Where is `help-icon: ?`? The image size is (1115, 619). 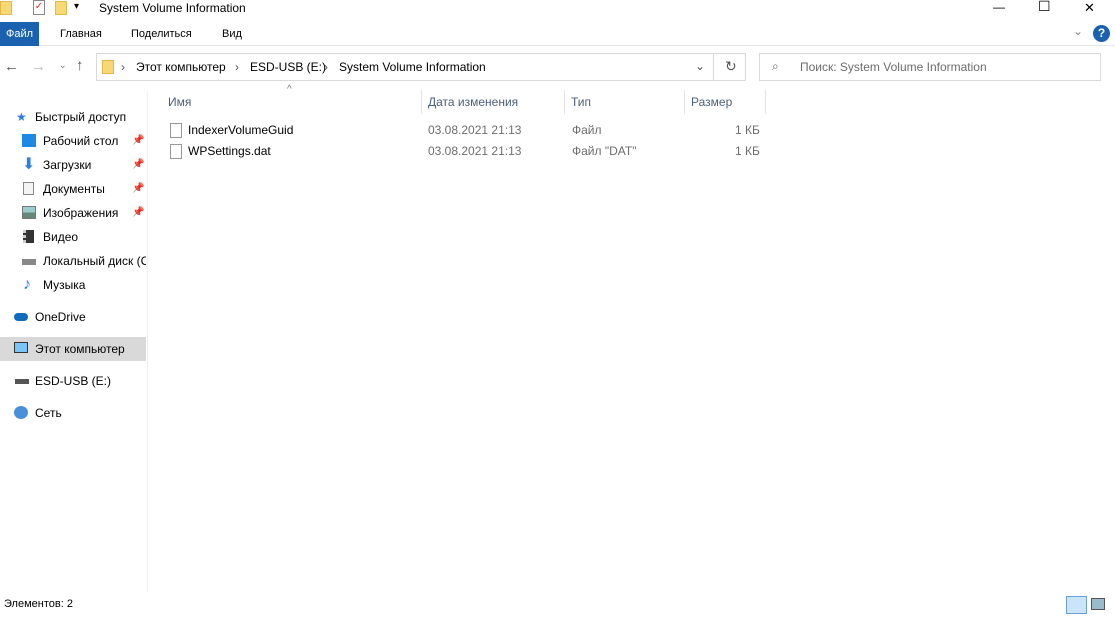 help-icon: ? is located at coordinates (1101, 33).